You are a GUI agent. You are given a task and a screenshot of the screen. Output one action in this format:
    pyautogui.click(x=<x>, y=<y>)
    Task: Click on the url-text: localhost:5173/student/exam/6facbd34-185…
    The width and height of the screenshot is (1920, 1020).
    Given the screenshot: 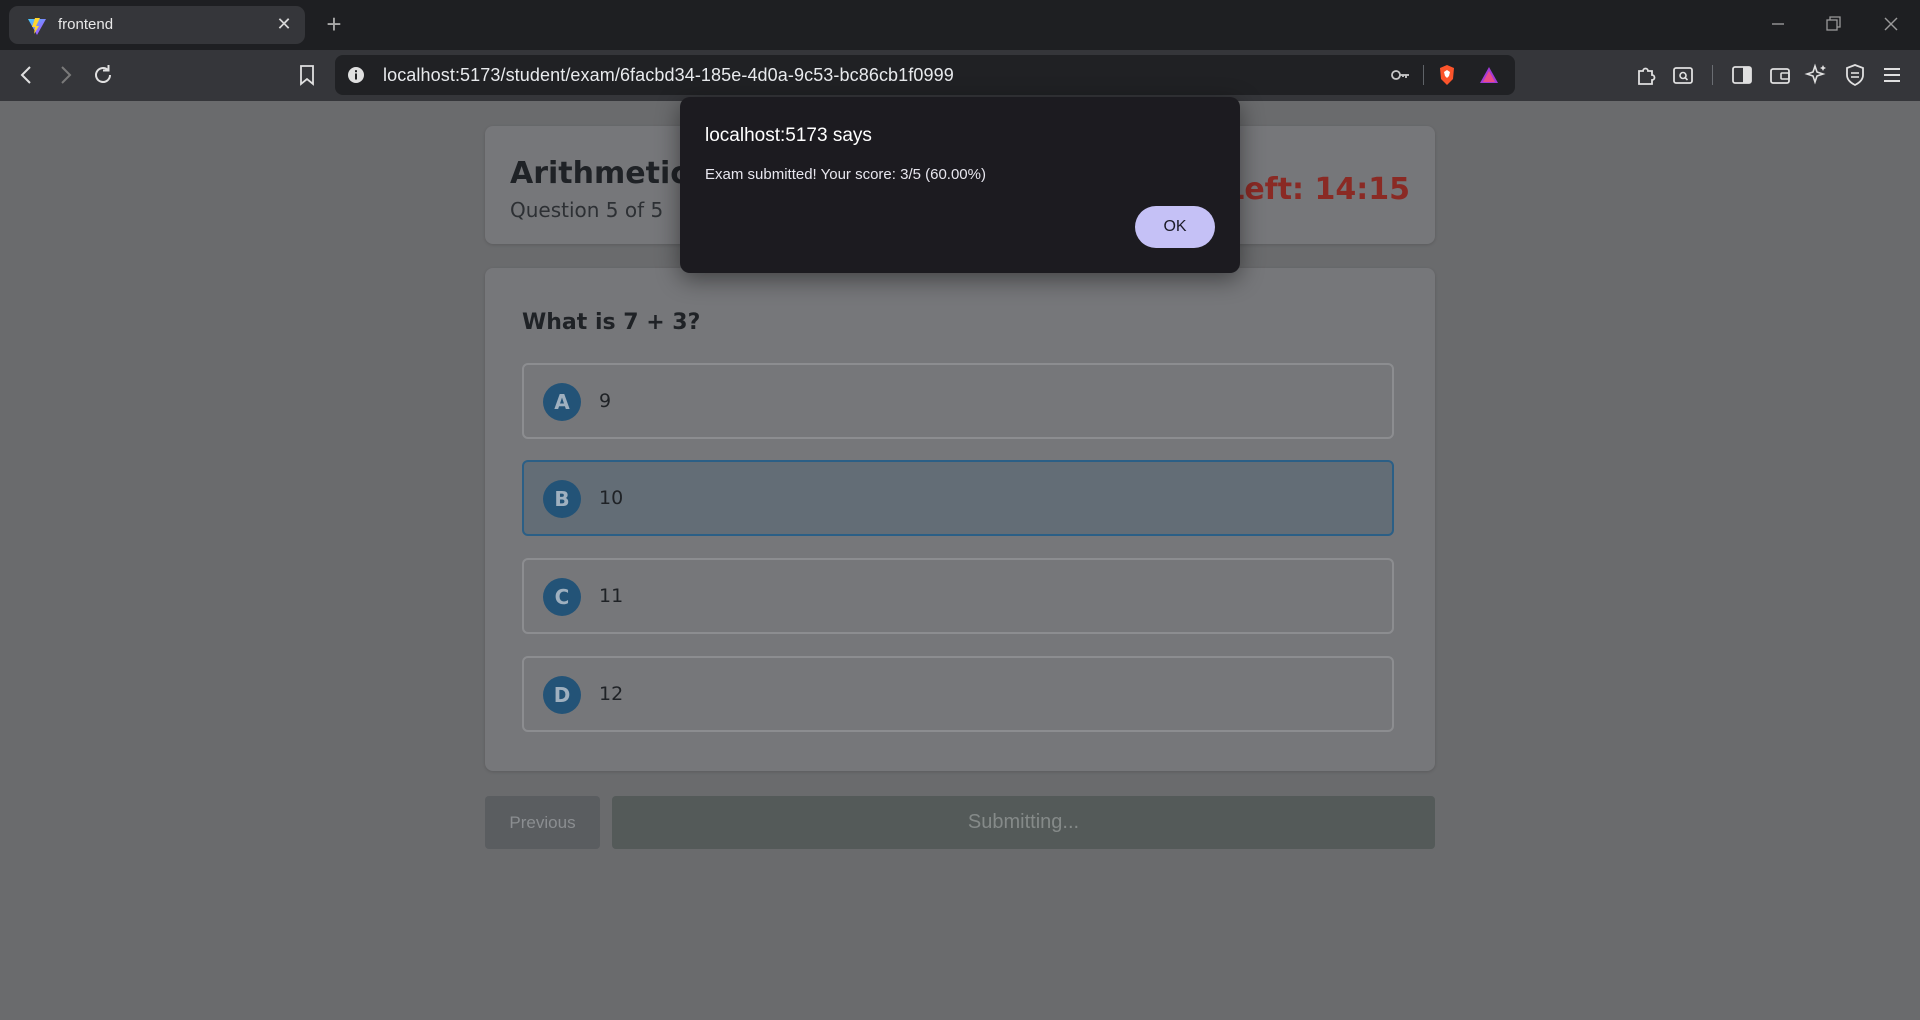 What is the action you would take?
    pyautogui.click(x=668, y=75)
    